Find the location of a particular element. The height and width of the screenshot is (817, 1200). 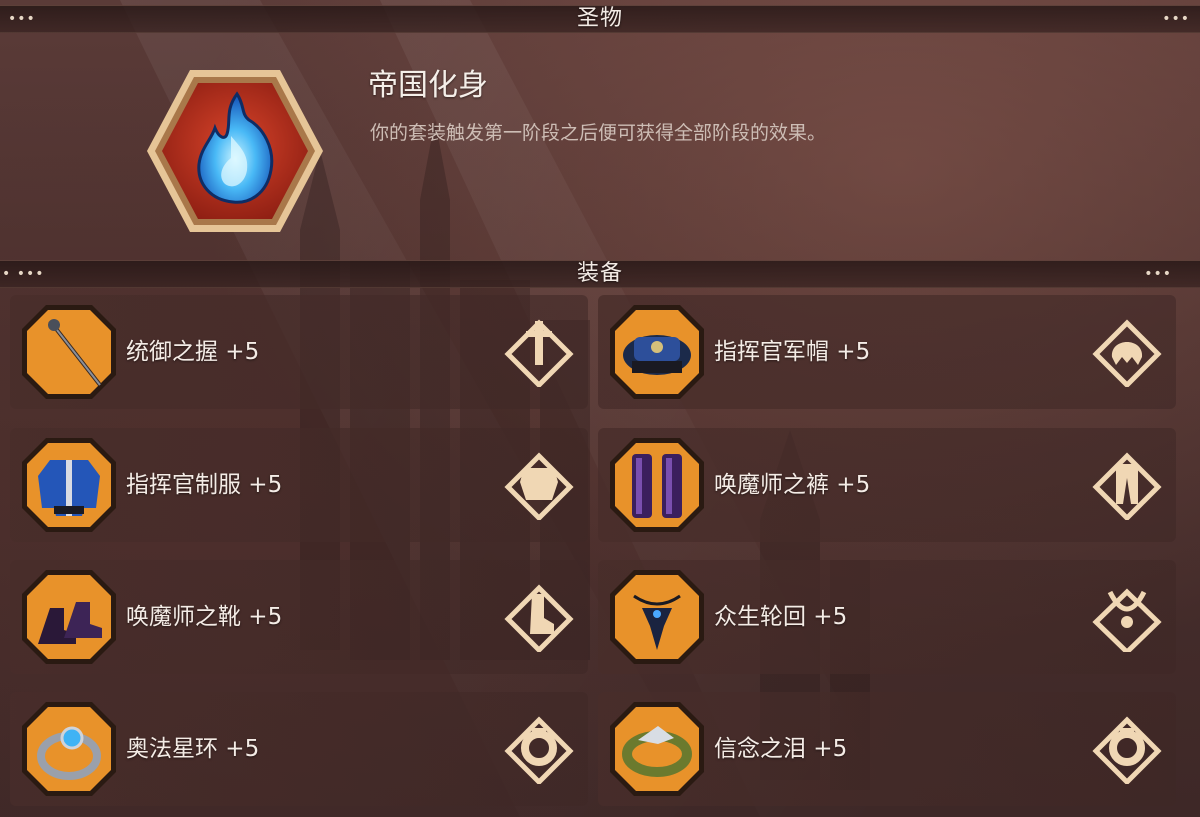

boots-icon is located at coordinates (69, 617).